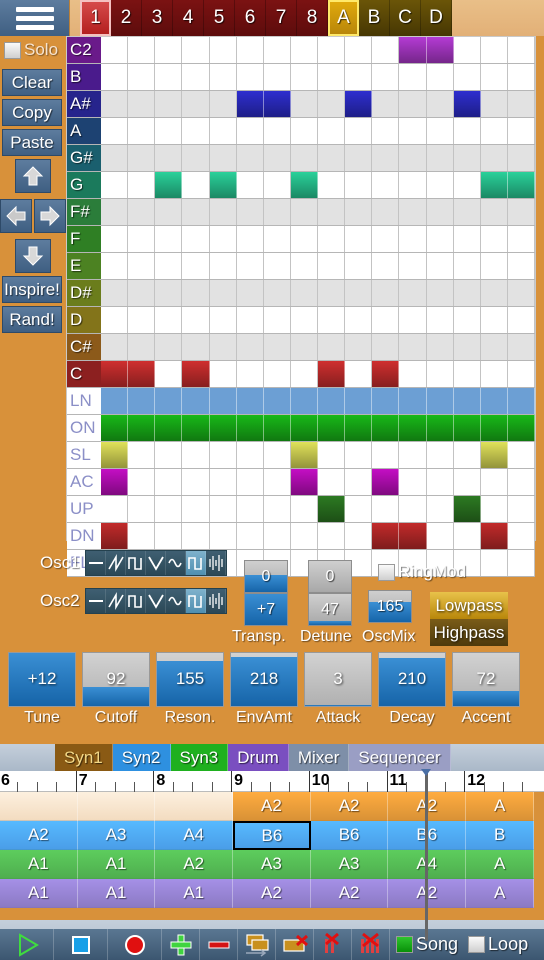 The height and width of the screenshot is (960, 544). I want to click on nudge-right-button, so click(50, 216).